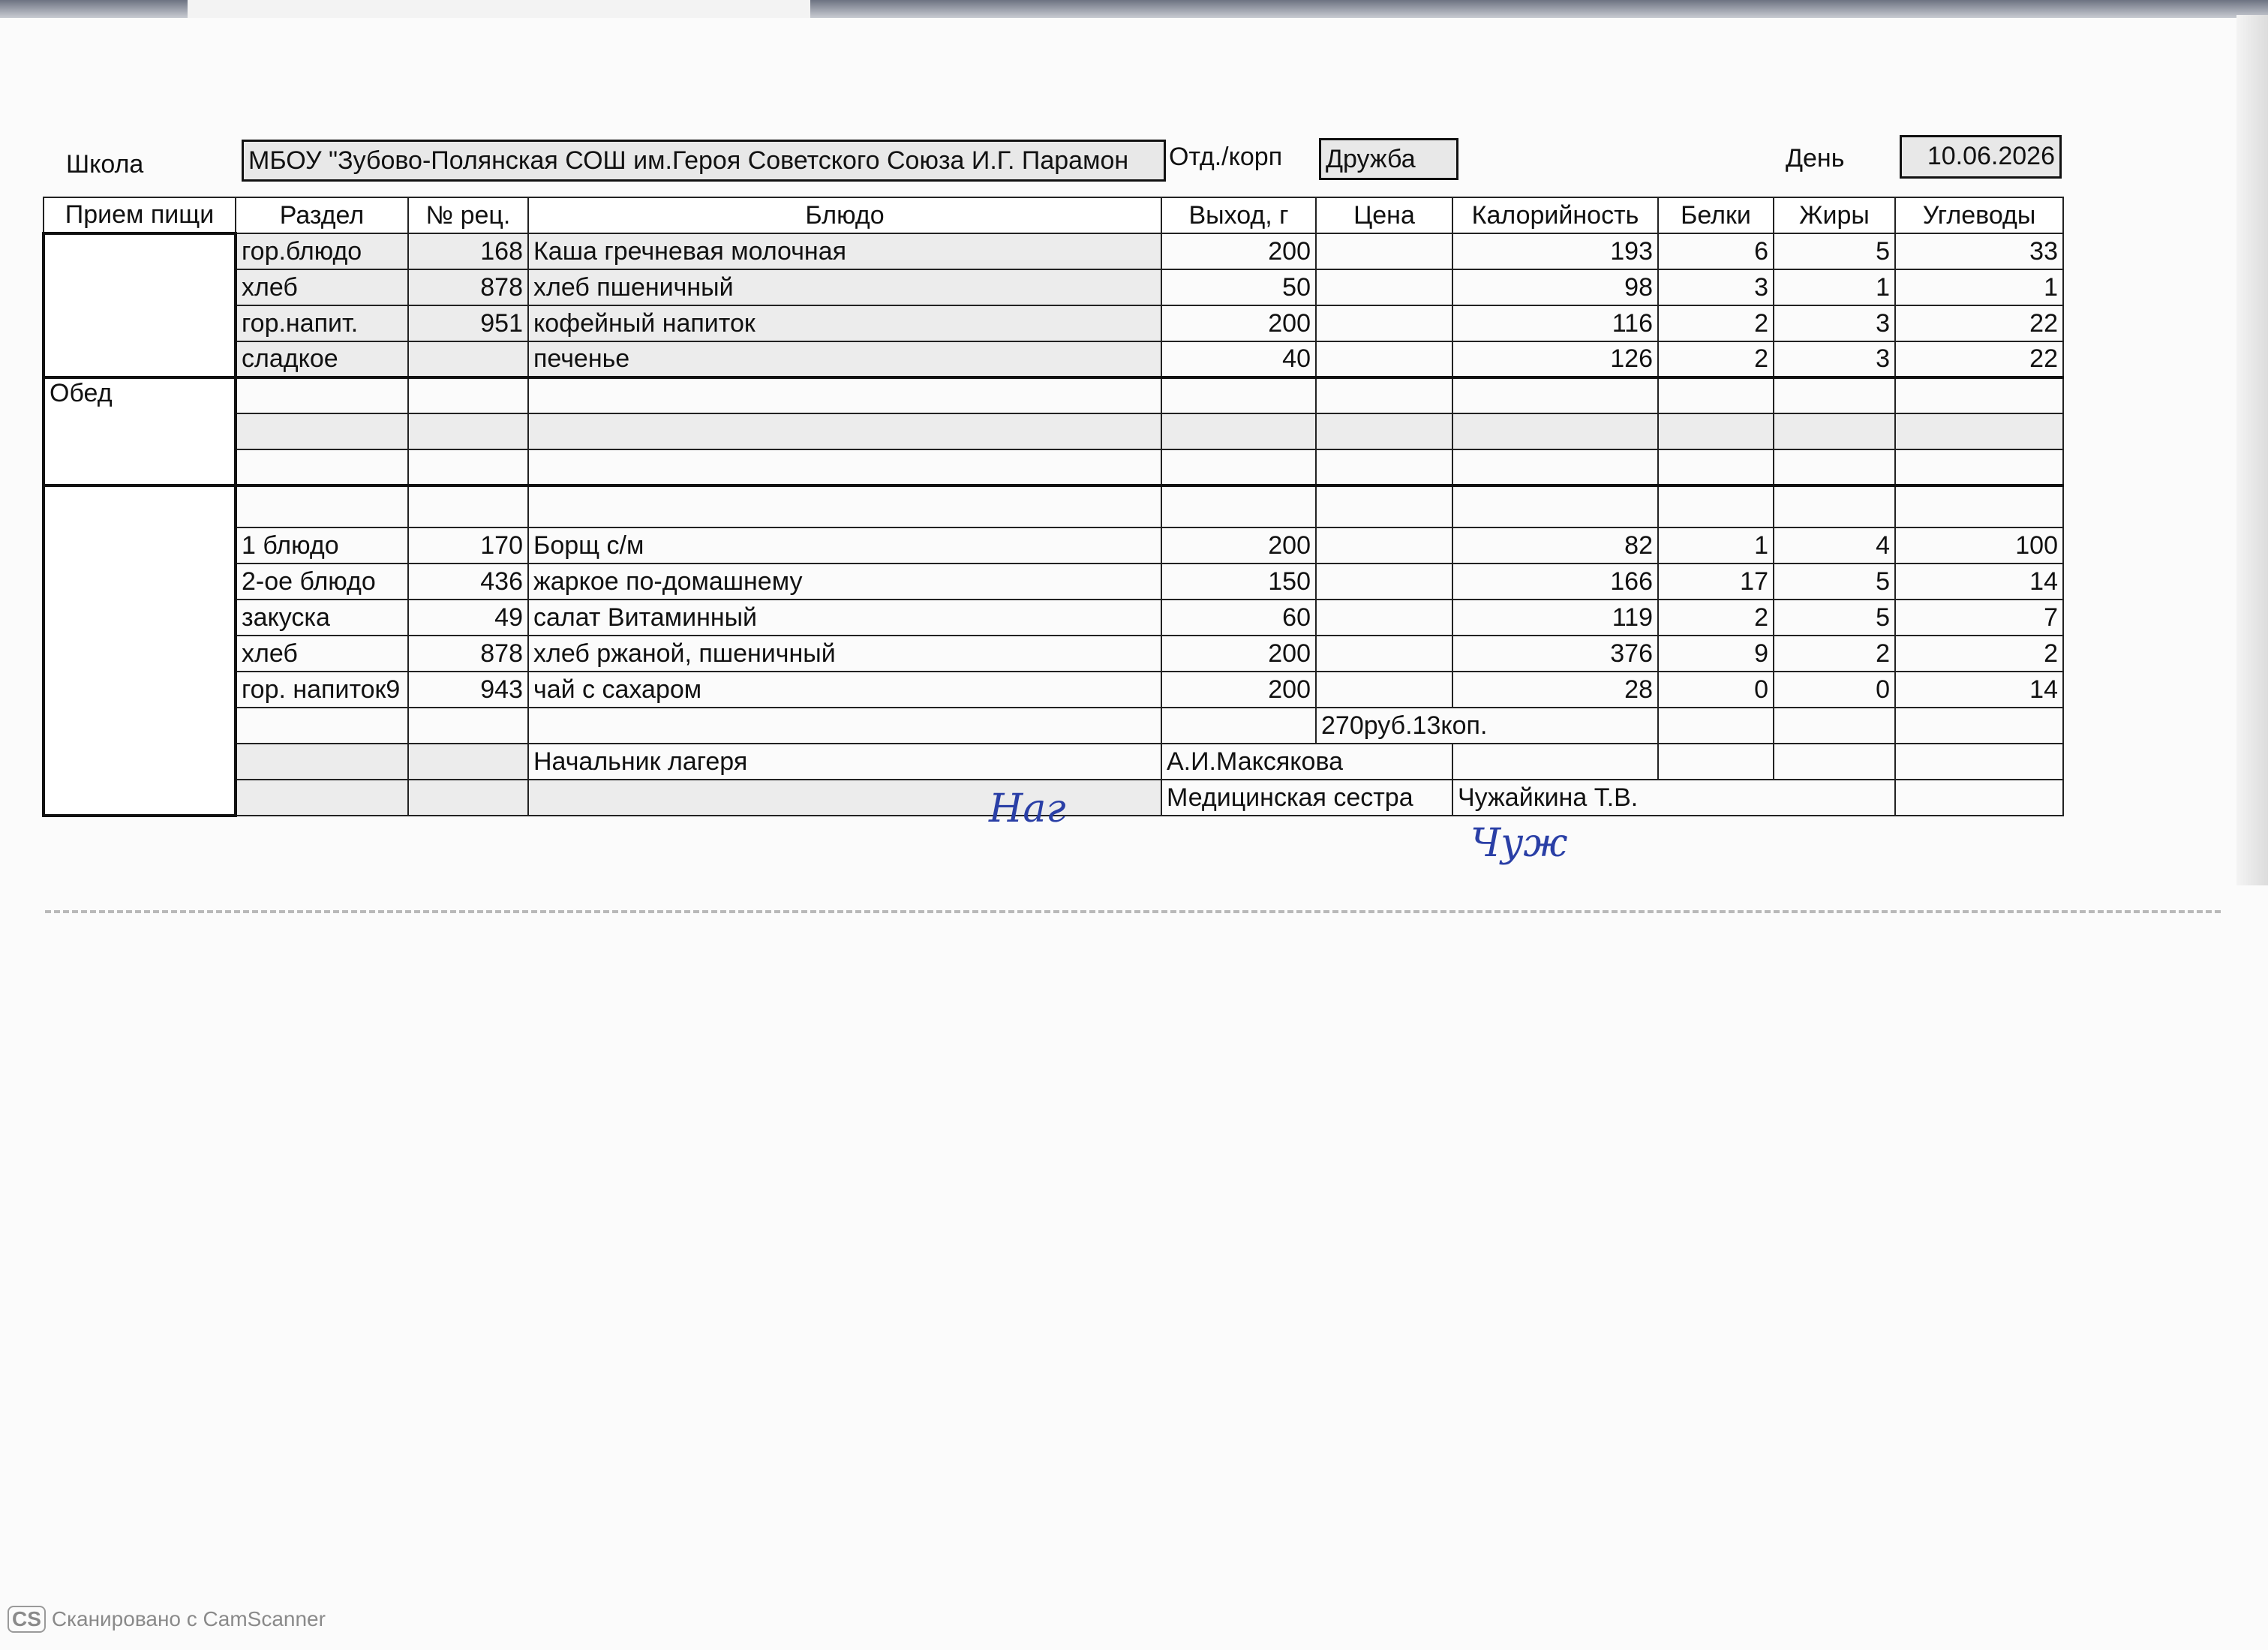 This screenshot has width=2268, height=1650. What do you see at coordinates (1715, 359) in the screenshot?
I see `cell-protein: 2` at bounding box center [1715, 359].